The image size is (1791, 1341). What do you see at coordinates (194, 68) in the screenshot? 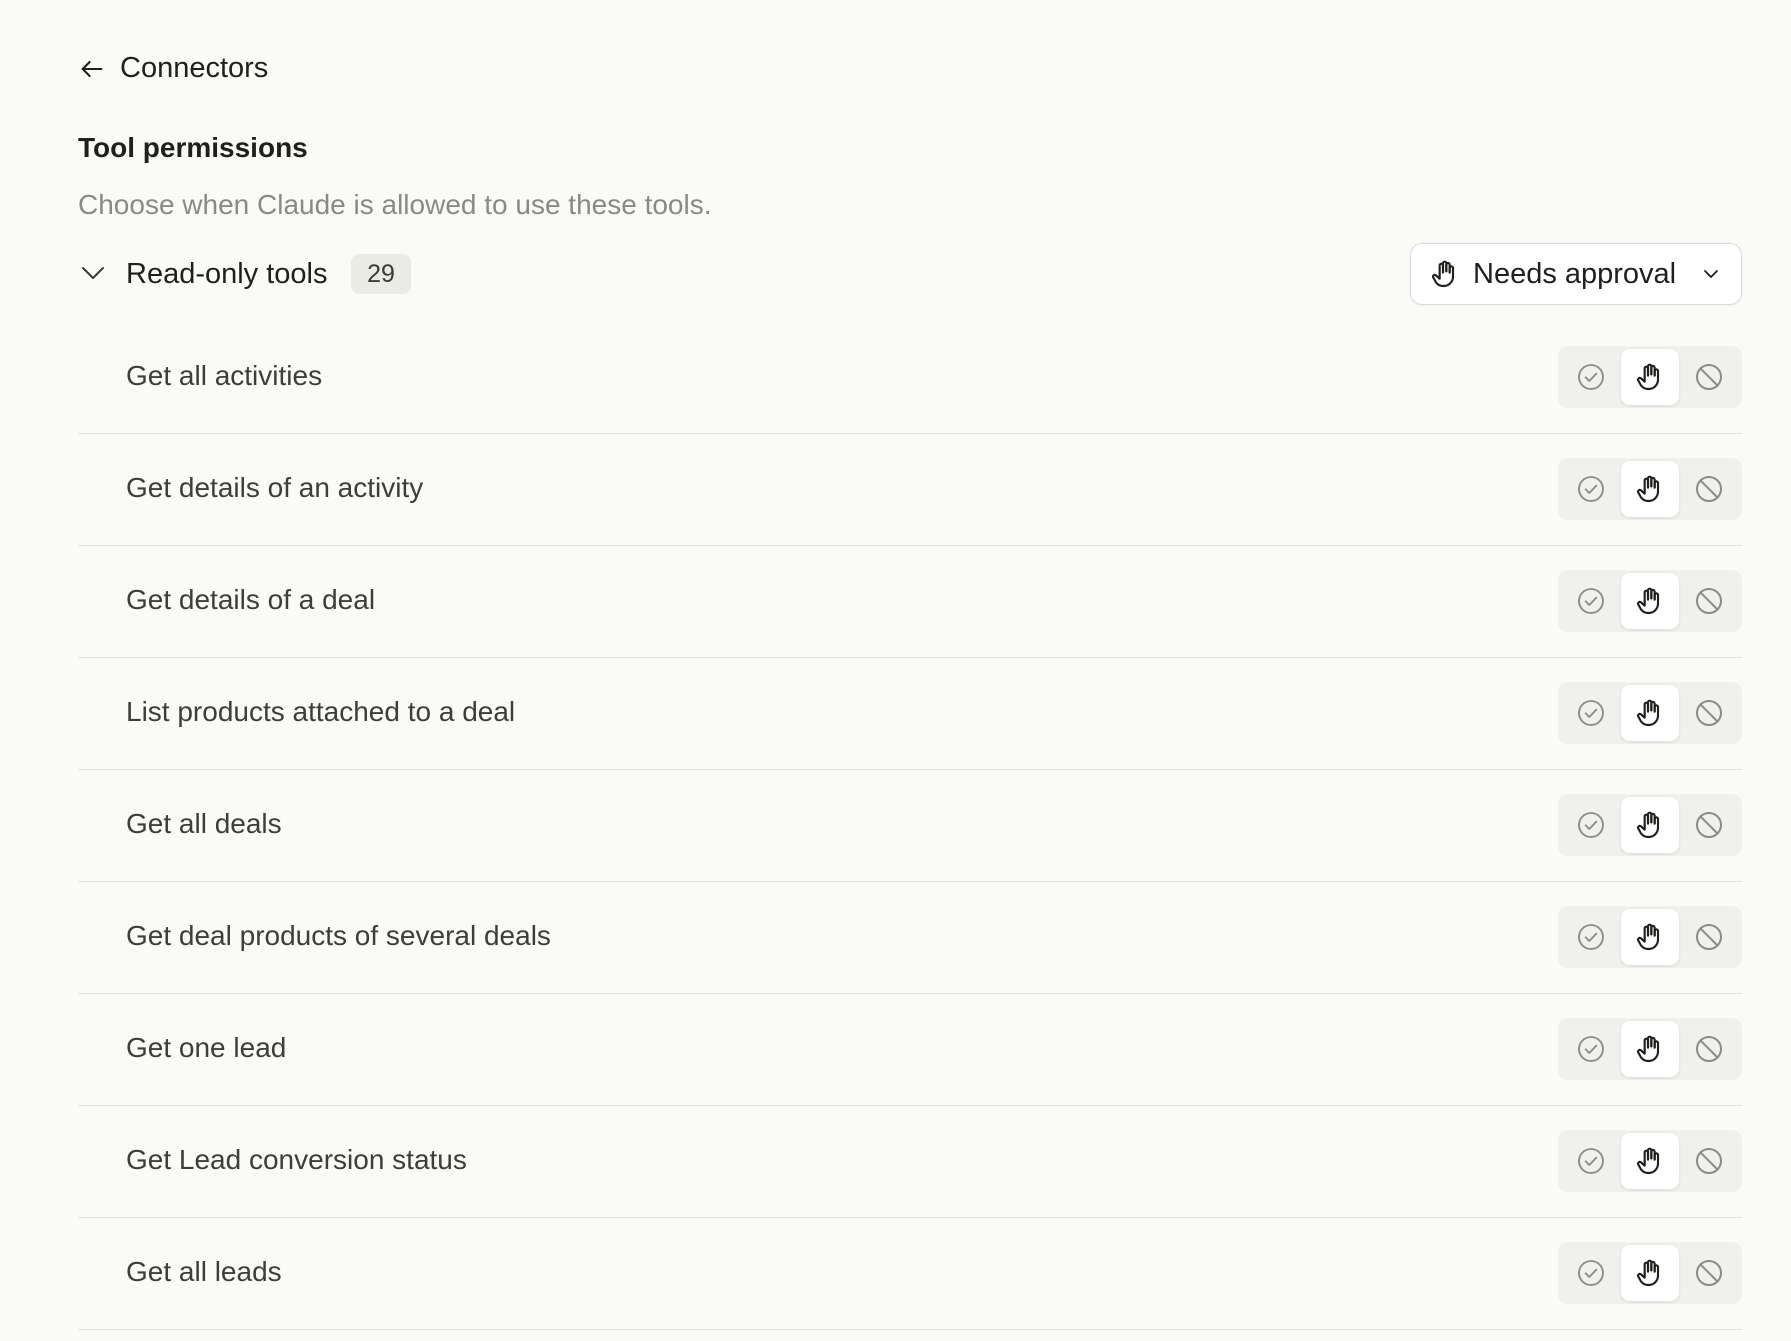
I see `back-link-label: Connectors` at bounding box center [194, 68].